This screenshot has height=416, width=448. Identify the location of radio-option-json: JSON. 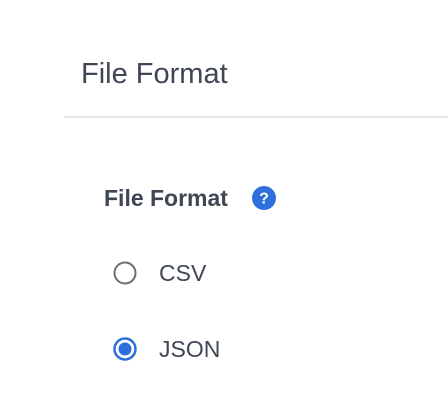
(166, 349).